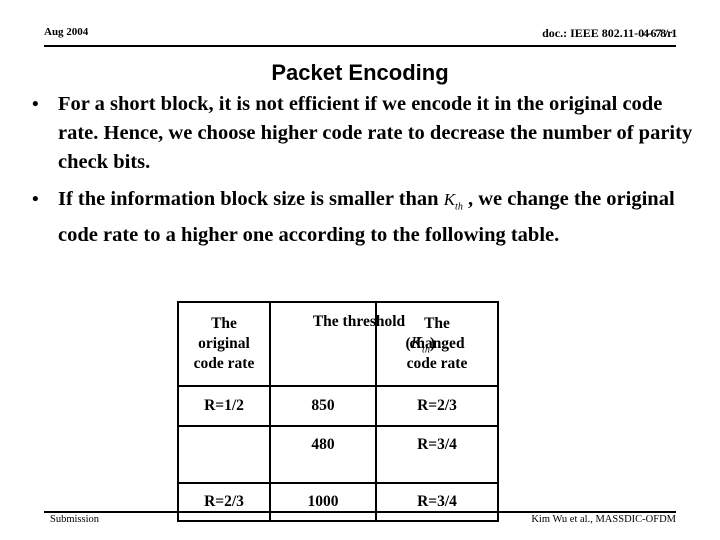 This screenshot has width=720, height=540. I want to click on header-line-1: The, so click(224, 323).